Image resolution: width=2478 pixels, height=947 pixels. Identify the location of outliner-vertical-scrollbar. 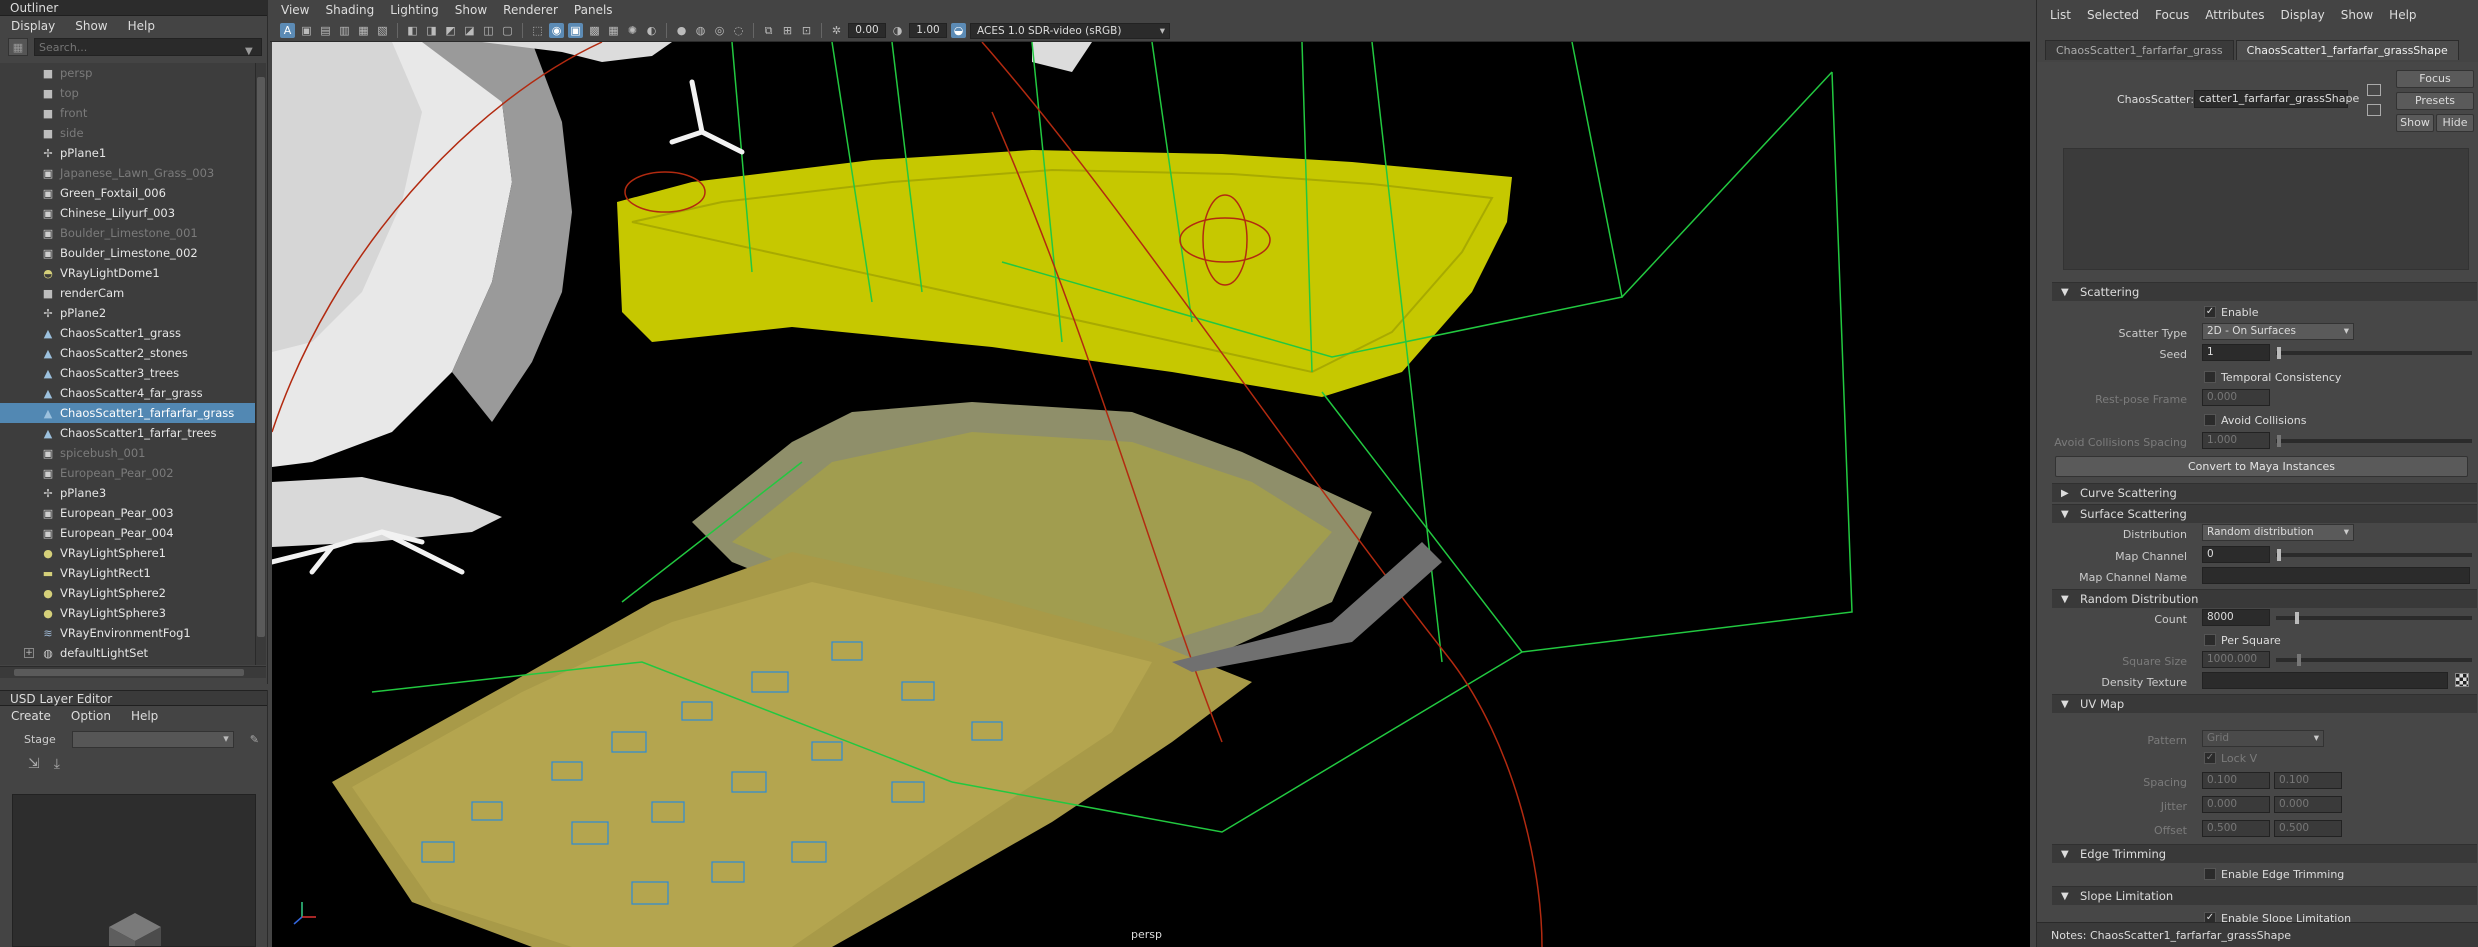
(260, 364).